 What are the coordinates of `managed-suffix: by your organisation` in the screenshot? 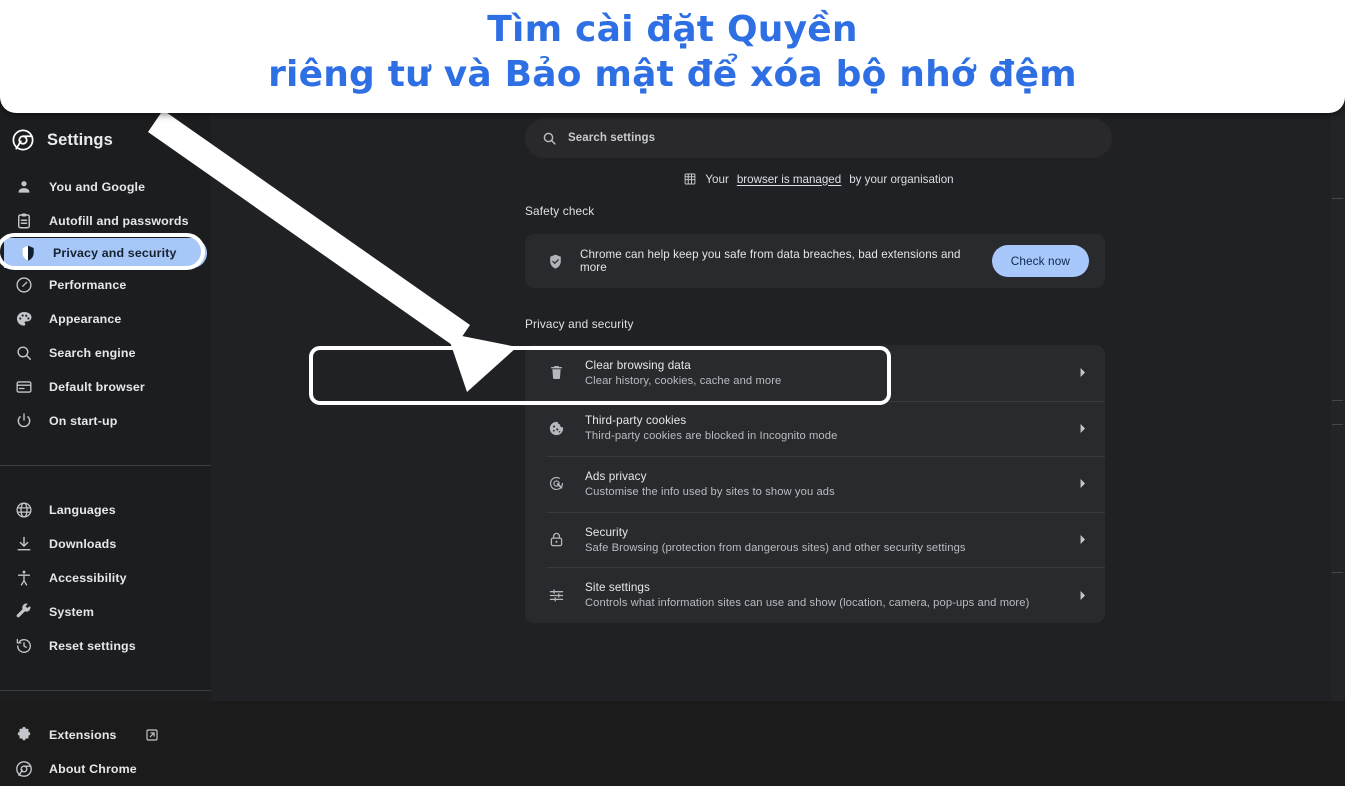 It's located at (901, 179).